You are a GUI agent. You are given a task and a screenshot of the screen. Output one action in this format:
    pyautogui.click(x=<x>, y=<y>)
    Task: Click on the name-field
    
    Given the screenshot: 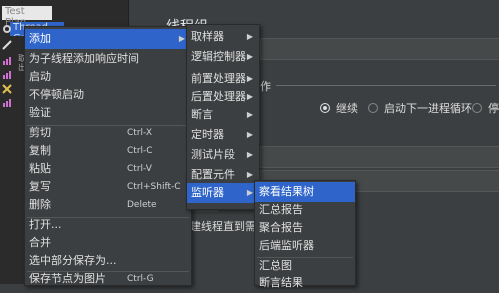 What is the action you would take?
    pyautogui.click(x=379, y=49)
    